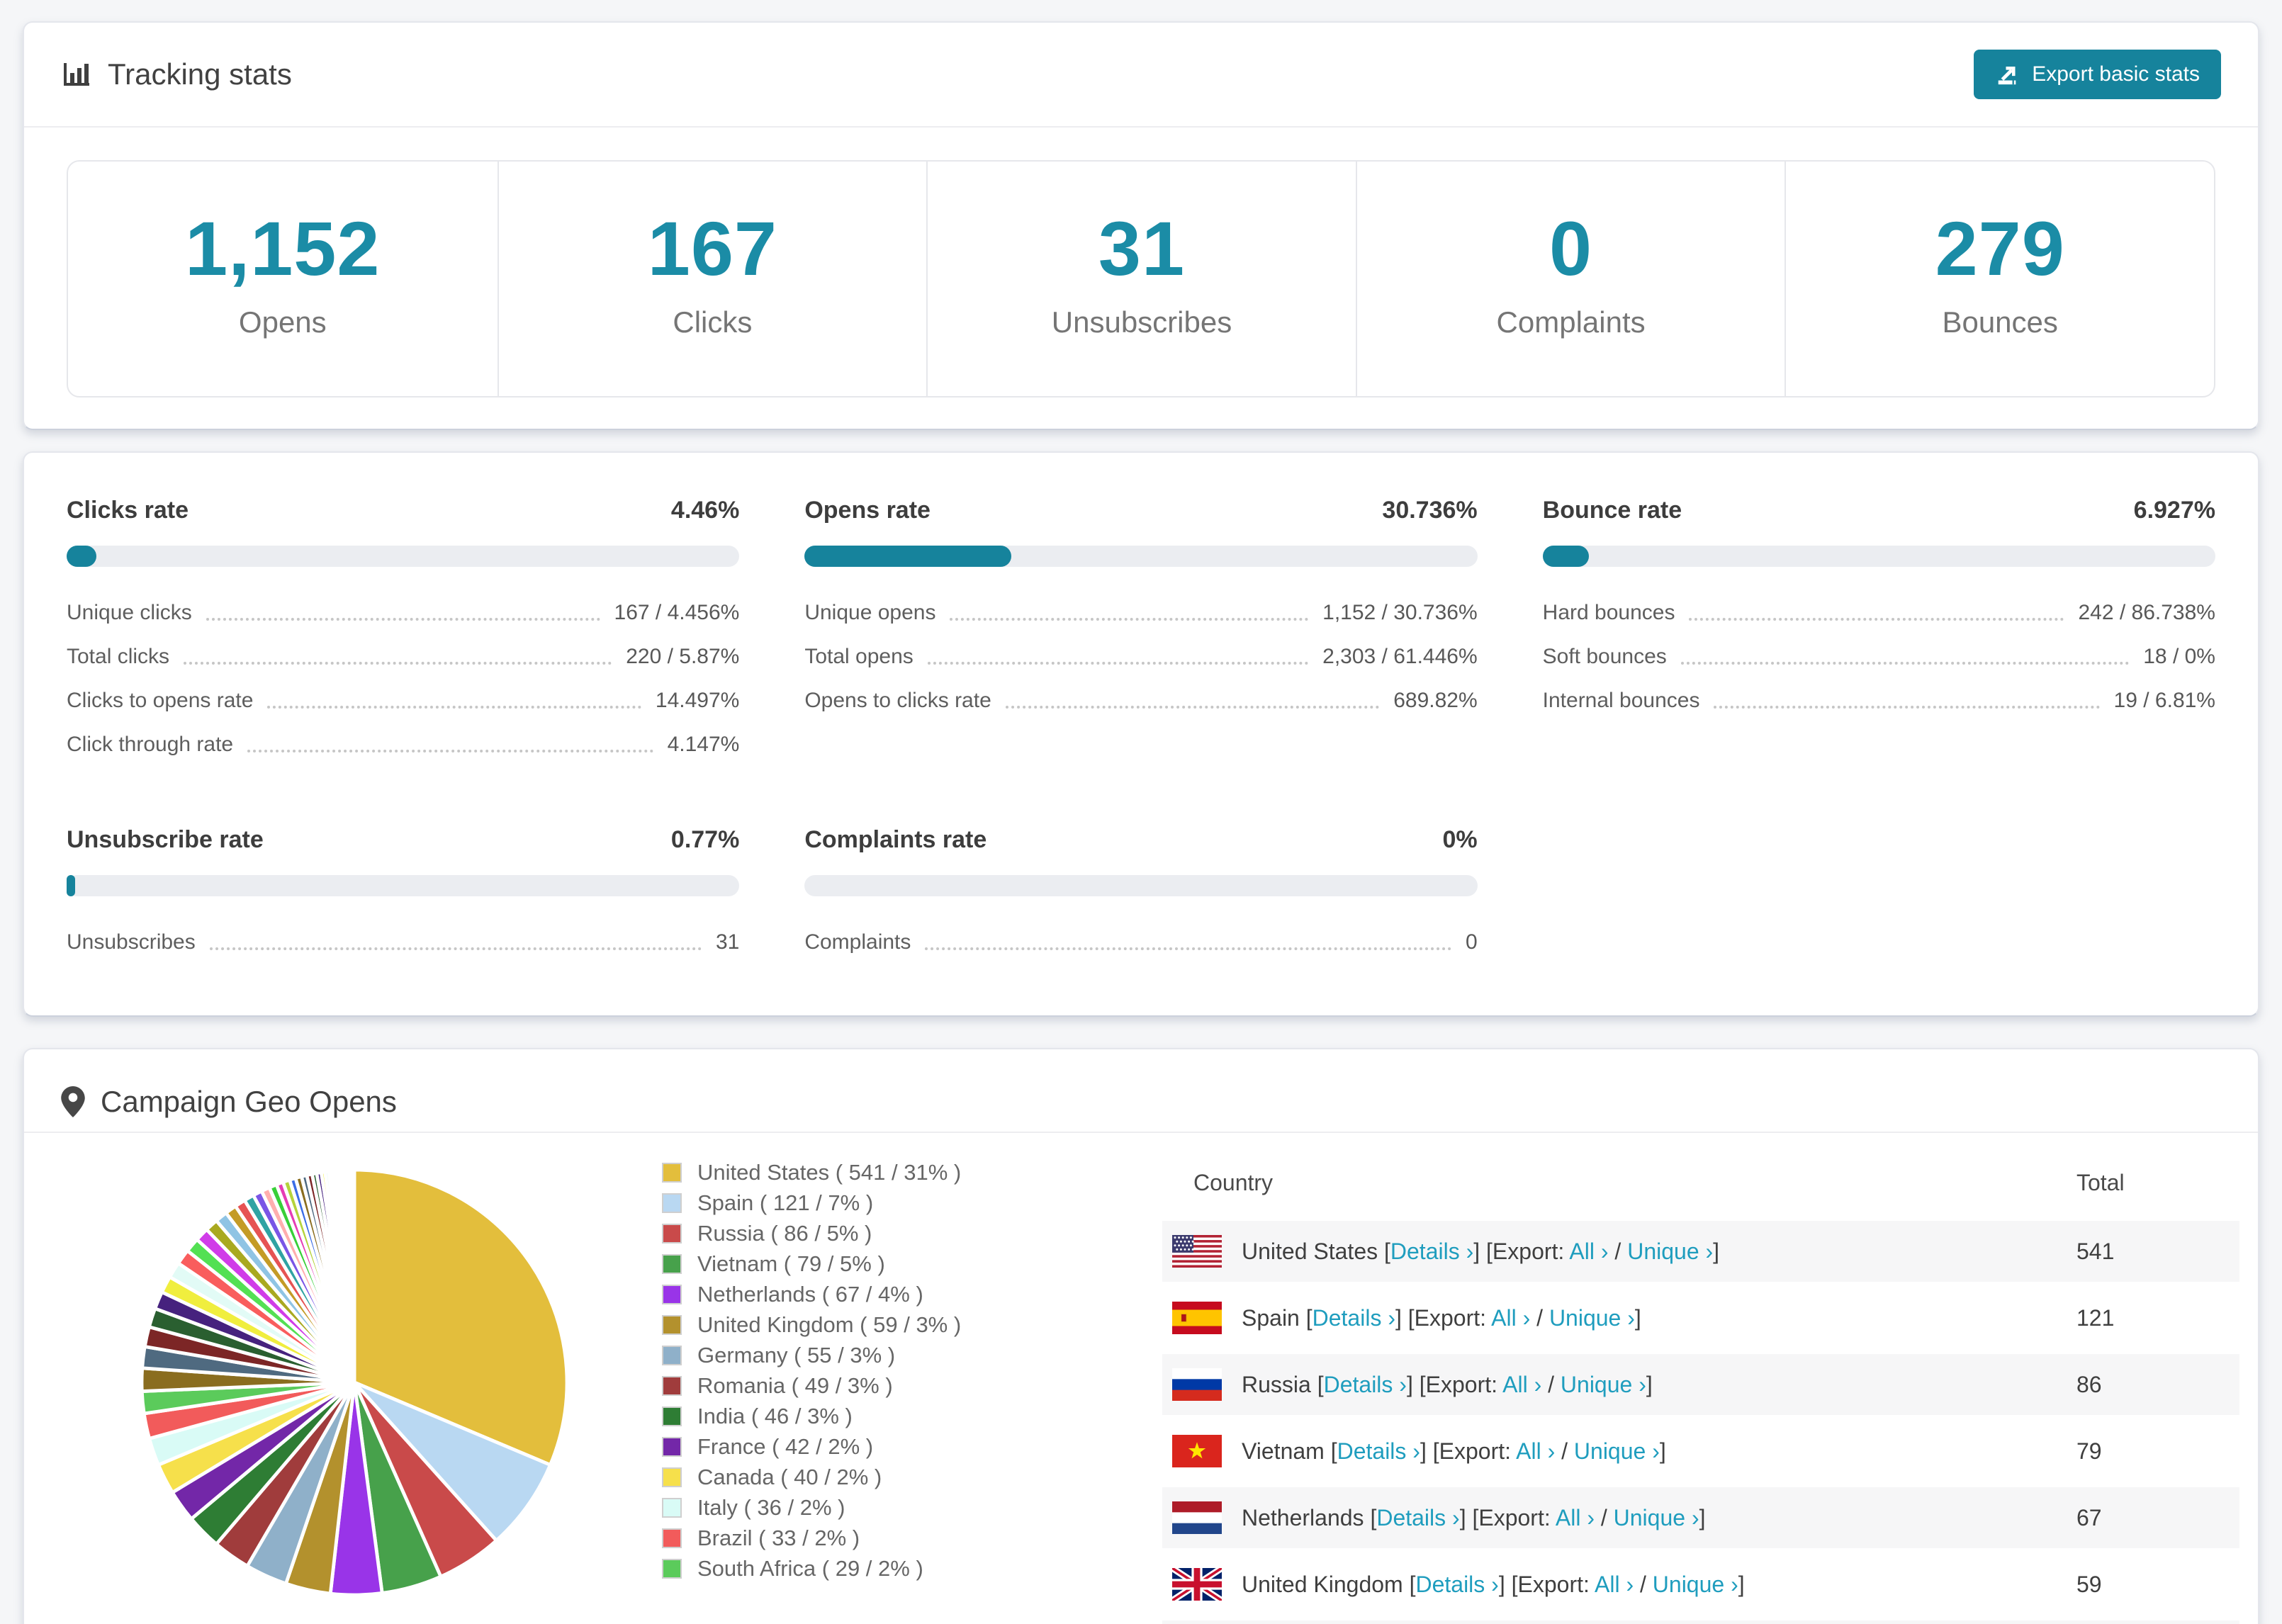 This screenshot has width=2282, height=1624. Describe the element at coordinates (283, 279) in the screenshot. I see `summary-stat-opens: 1,152 Opens` at that location.